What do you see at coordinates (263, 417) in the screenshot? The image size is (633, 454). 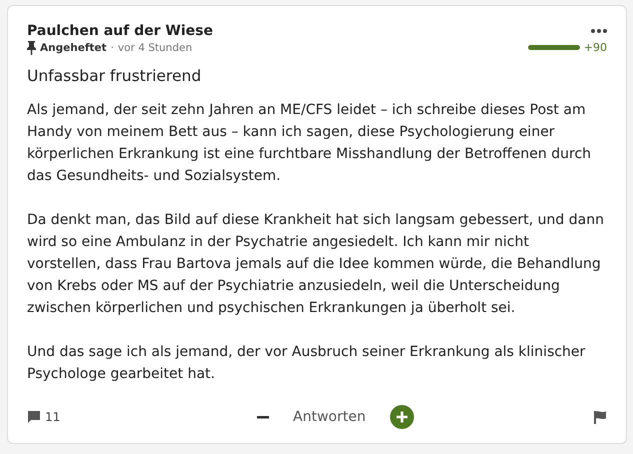 I see `minus-icon` at bounding box center [263, 417].